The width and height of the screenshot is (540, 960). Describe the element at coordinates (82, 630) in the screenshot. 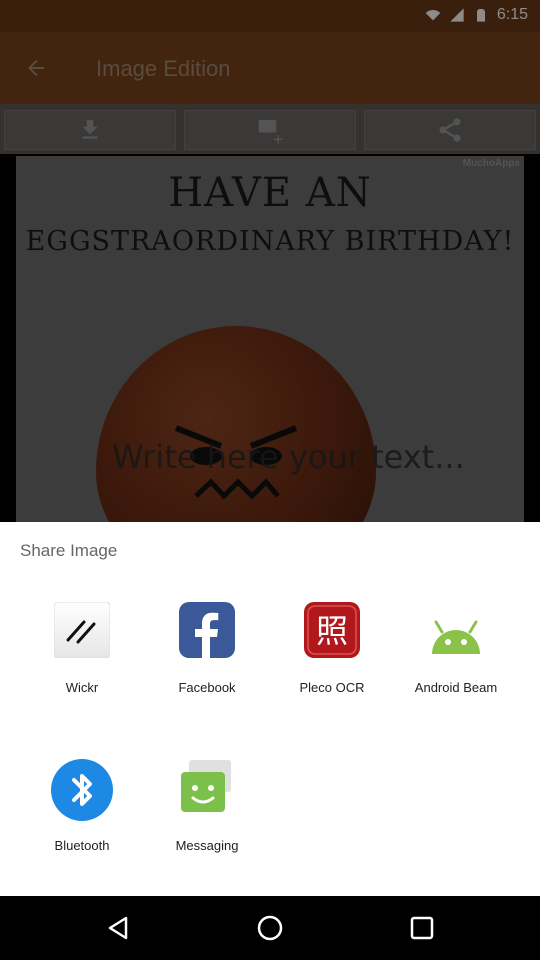

I see `wickr-icon` at that location.